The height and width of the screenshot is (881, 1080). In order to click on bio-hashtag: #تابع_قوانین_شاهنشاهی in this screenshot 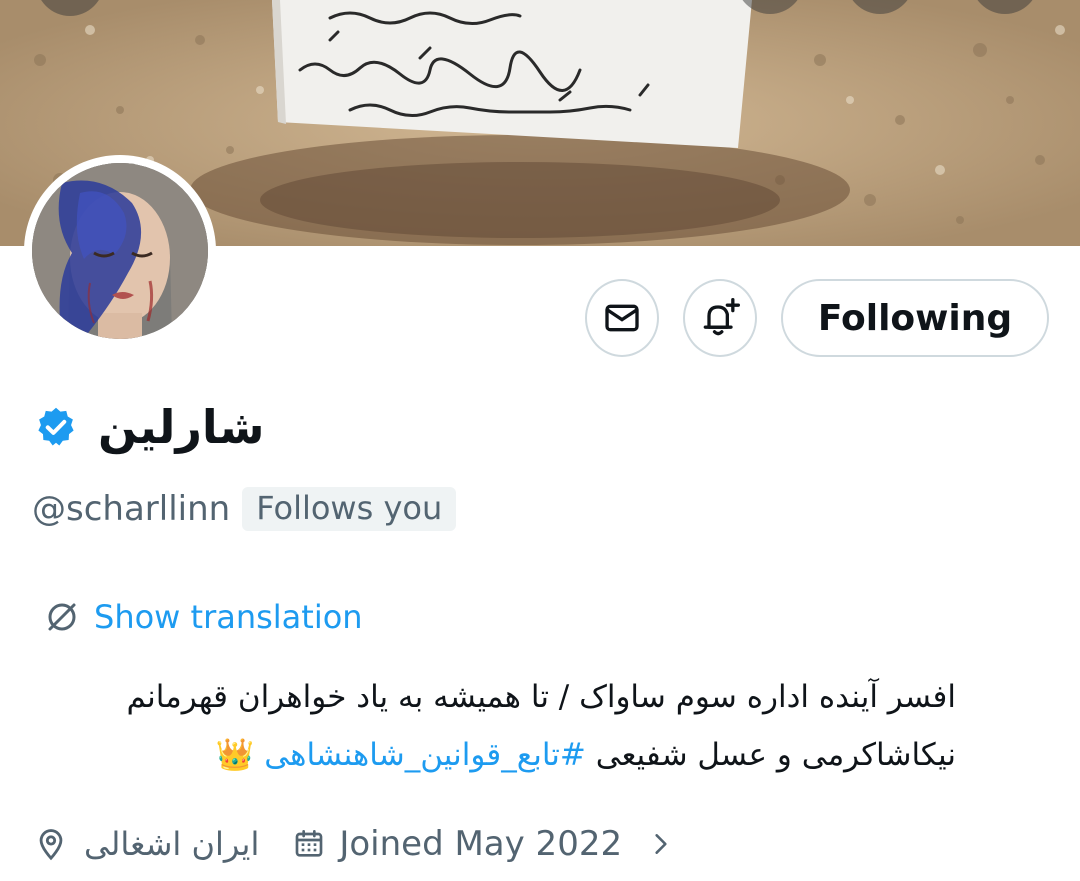, I will do `click(425, 755)`.